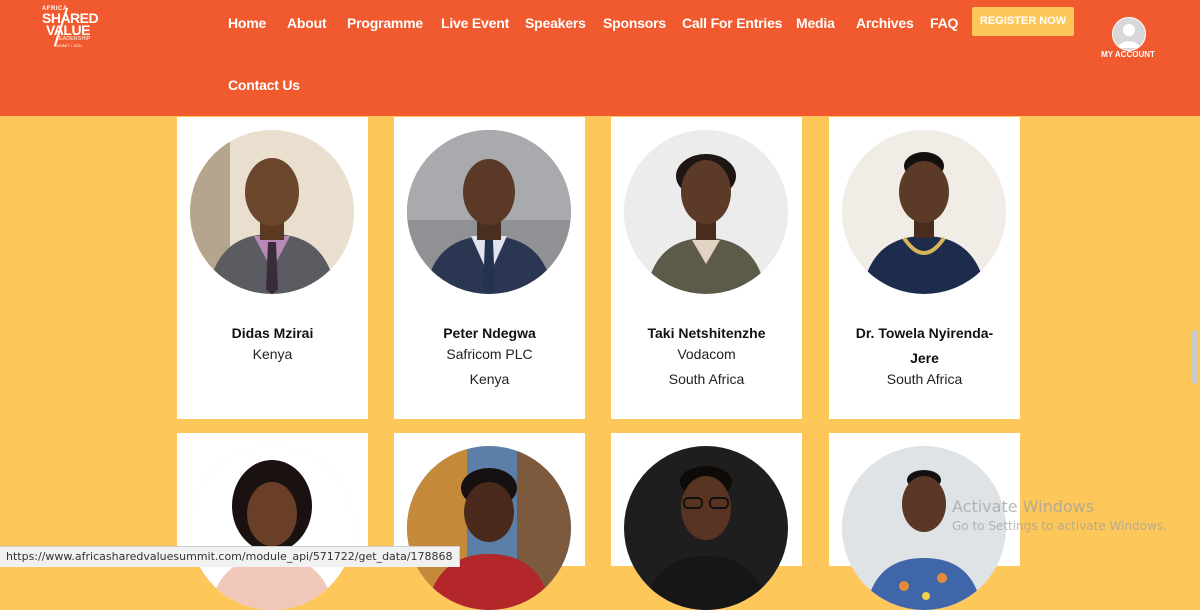 Image resolution: width=1200 pixels, height=610 pixels. Describe the element at coordinates (1023, 21) in the screenshot. I see `register-now-button: REGISTER NOW` at that location.